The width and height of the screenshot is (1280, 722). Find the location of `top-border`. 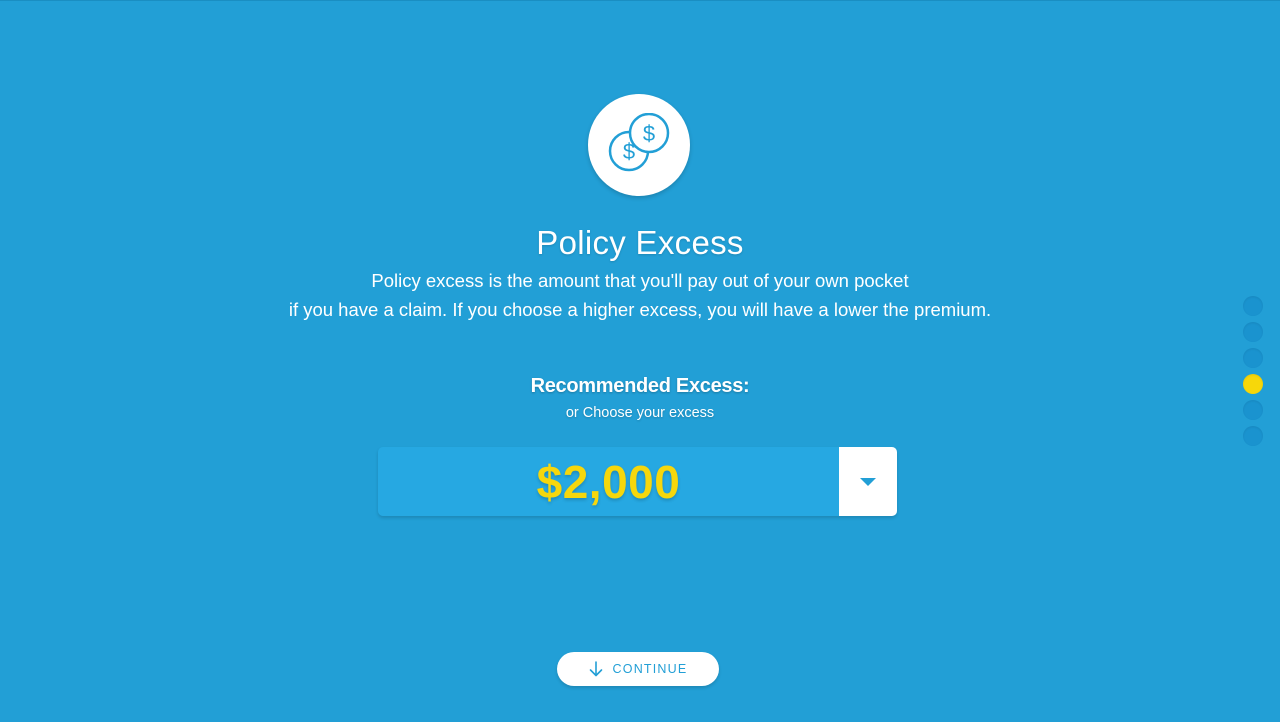

top-border is located at coordinates (640, 0).